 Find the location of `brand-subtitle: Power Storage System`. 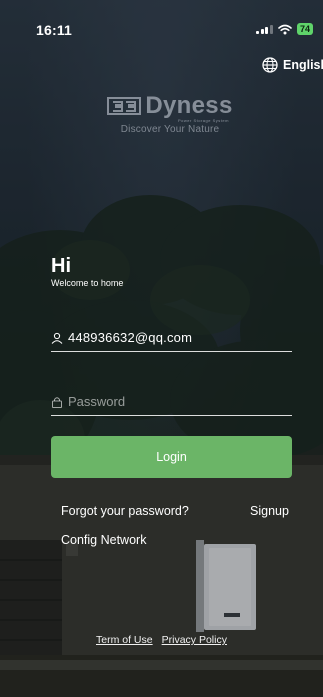

brand-subtitle: Power Storage System is located at coordinates (203, 120).